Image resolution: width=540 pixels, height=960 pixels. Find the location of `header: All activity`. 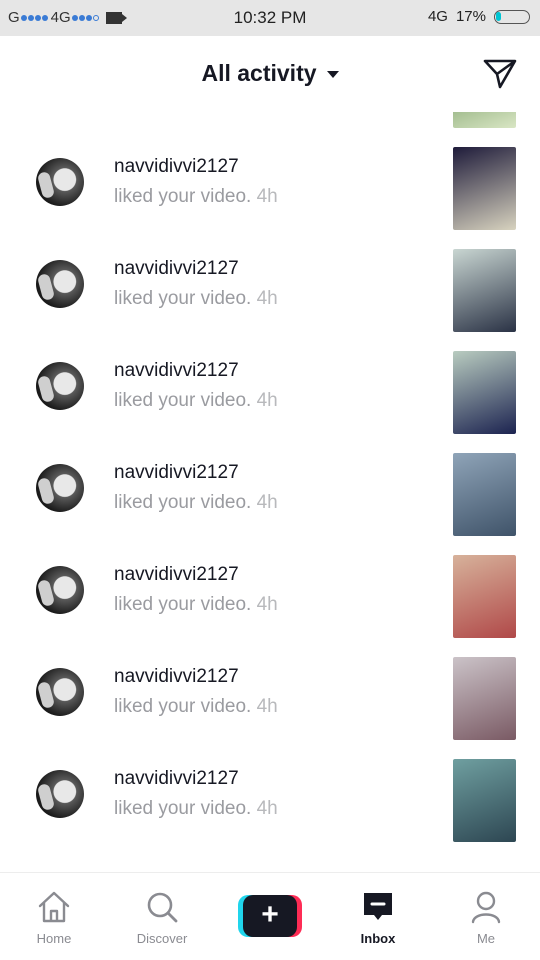

header: All activity is located at coordinates (270, 74).